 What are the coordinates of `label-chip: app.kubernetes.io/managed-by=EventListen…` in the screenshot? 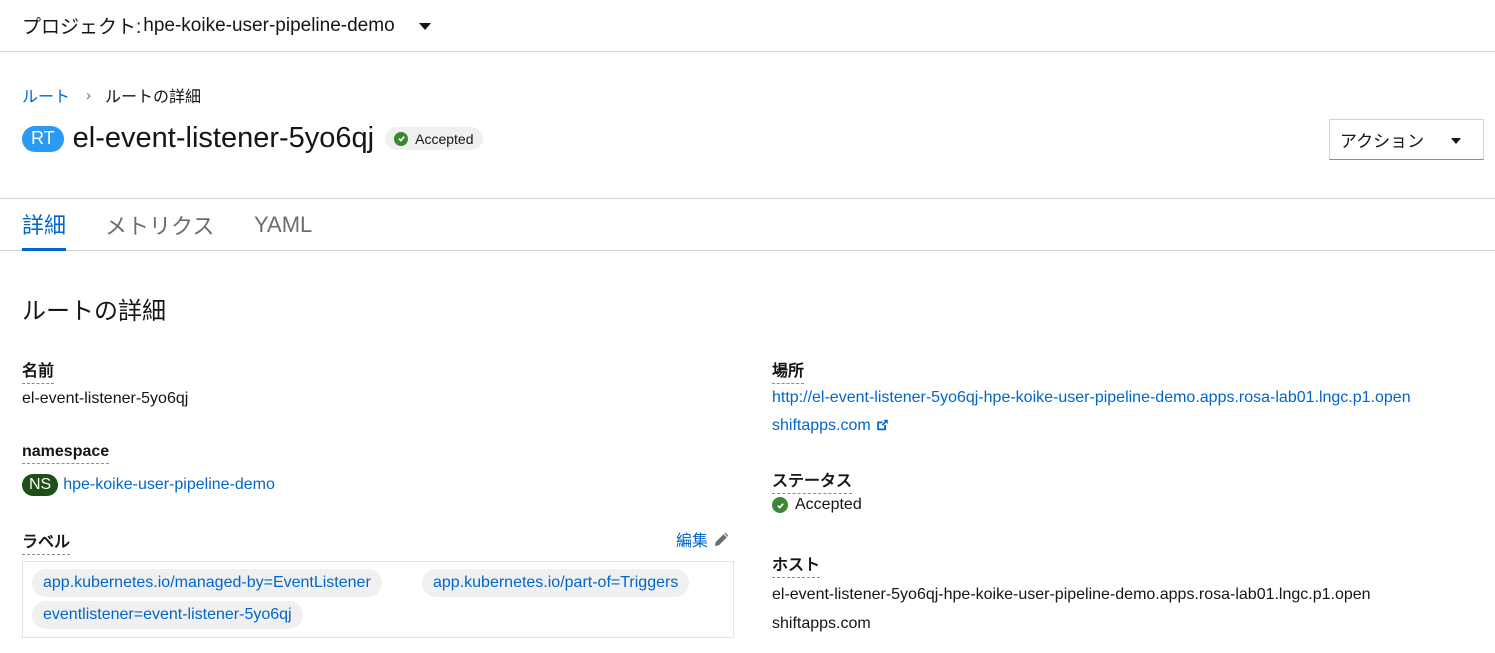 It's located at (207, 583).